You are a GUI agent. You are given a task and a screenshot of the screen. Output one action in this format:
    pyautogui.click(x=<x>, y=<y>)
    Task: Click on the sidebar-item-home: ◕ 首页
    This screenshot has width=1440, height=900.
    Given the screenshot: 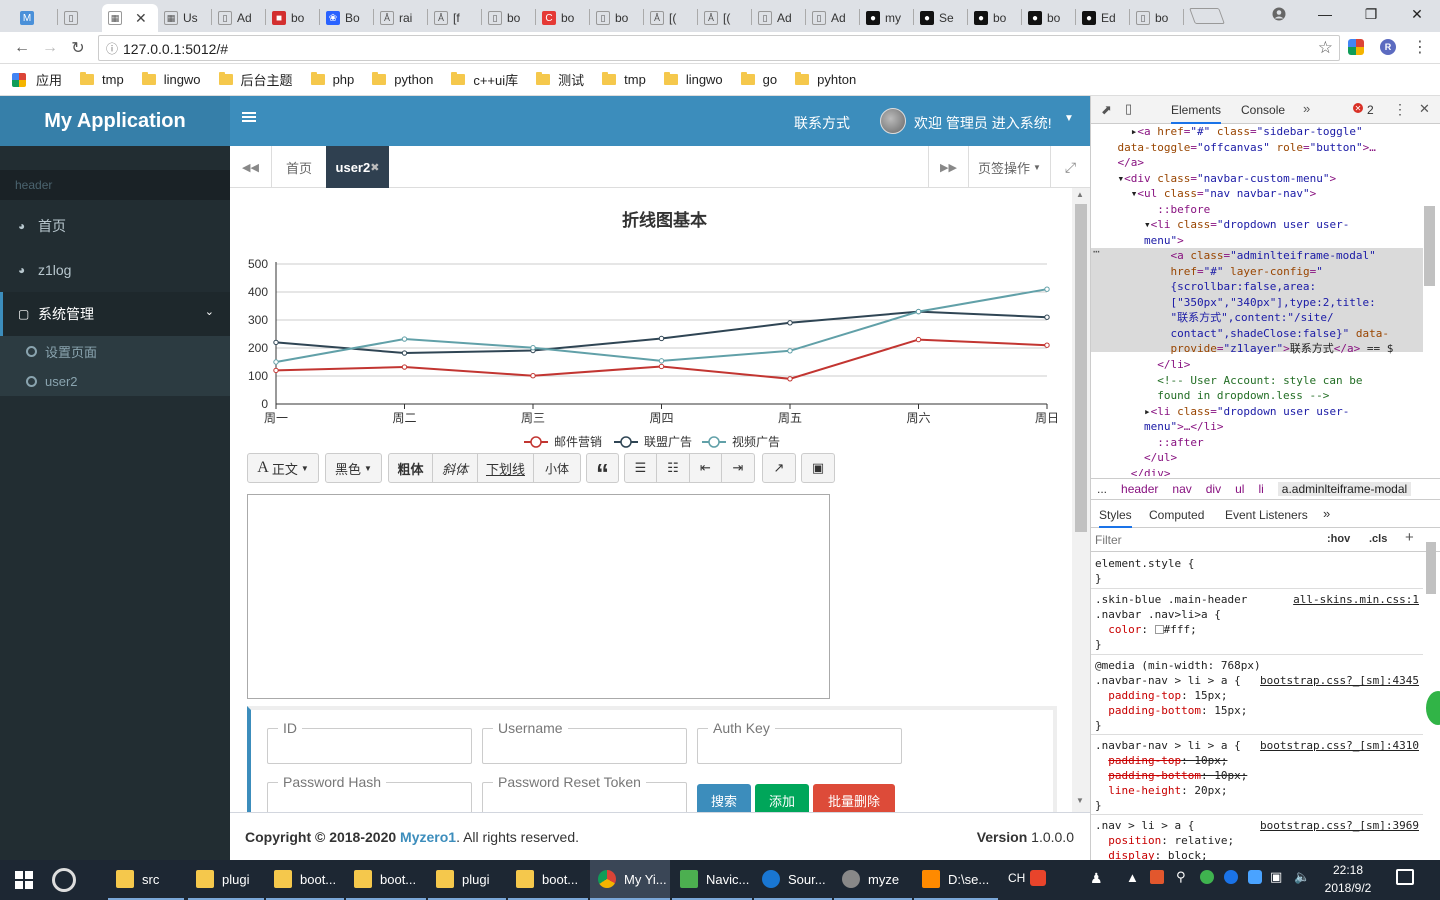 What is the action you would take?
    pyautogui.click(x=115, y=226)
    